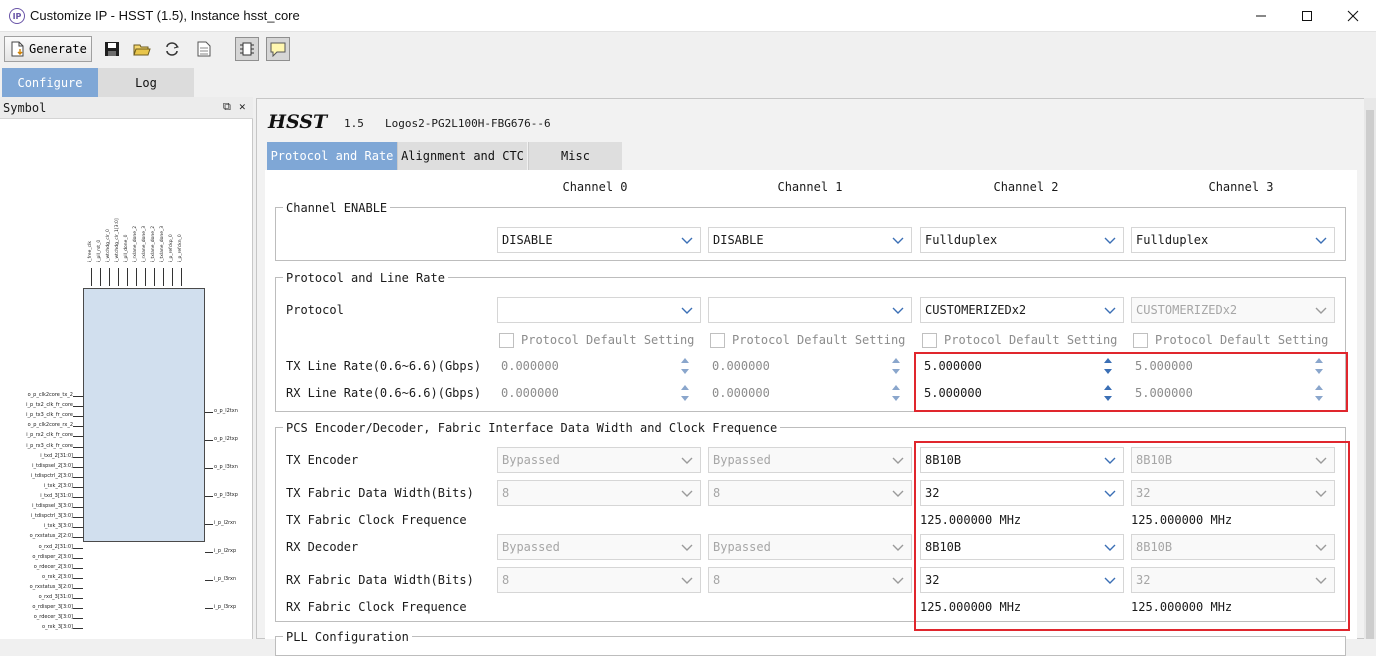 The width and height of the screenshot is (1376, 656). Describe the element at coordinates (146, 248) in the screenshot. I see `symbol-top-pin: i_rxlane_done_3` at that location.